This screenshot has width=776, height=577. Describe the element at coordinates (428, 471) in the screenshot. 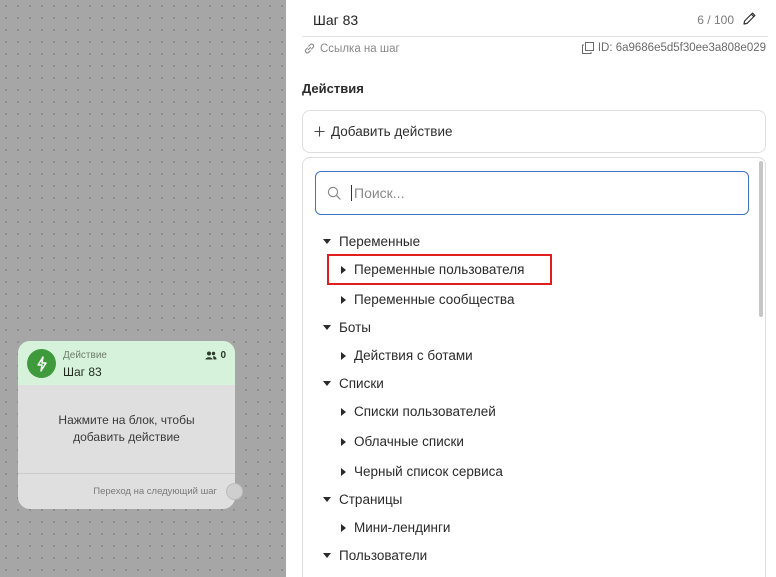

I see `tree-item-label: Черный список сервиса` at that location.